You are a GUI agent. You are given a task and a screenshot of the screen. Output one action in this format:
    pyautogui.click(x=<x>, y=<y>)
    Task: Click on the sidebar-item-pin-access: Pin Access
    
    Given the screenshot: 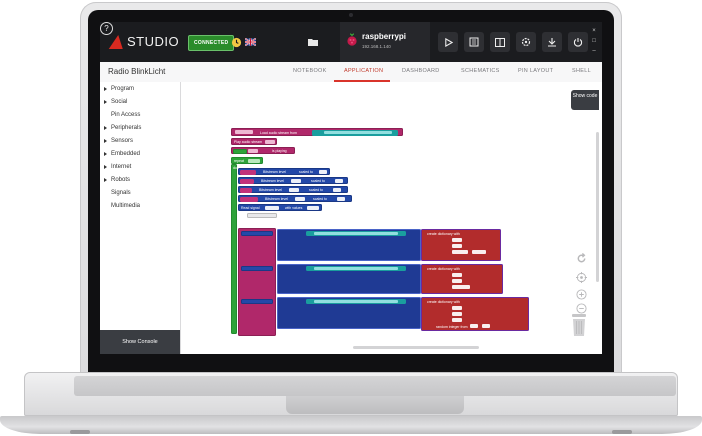 What is the action you would take?
    pyautogui.click(x=125, y=115)
    